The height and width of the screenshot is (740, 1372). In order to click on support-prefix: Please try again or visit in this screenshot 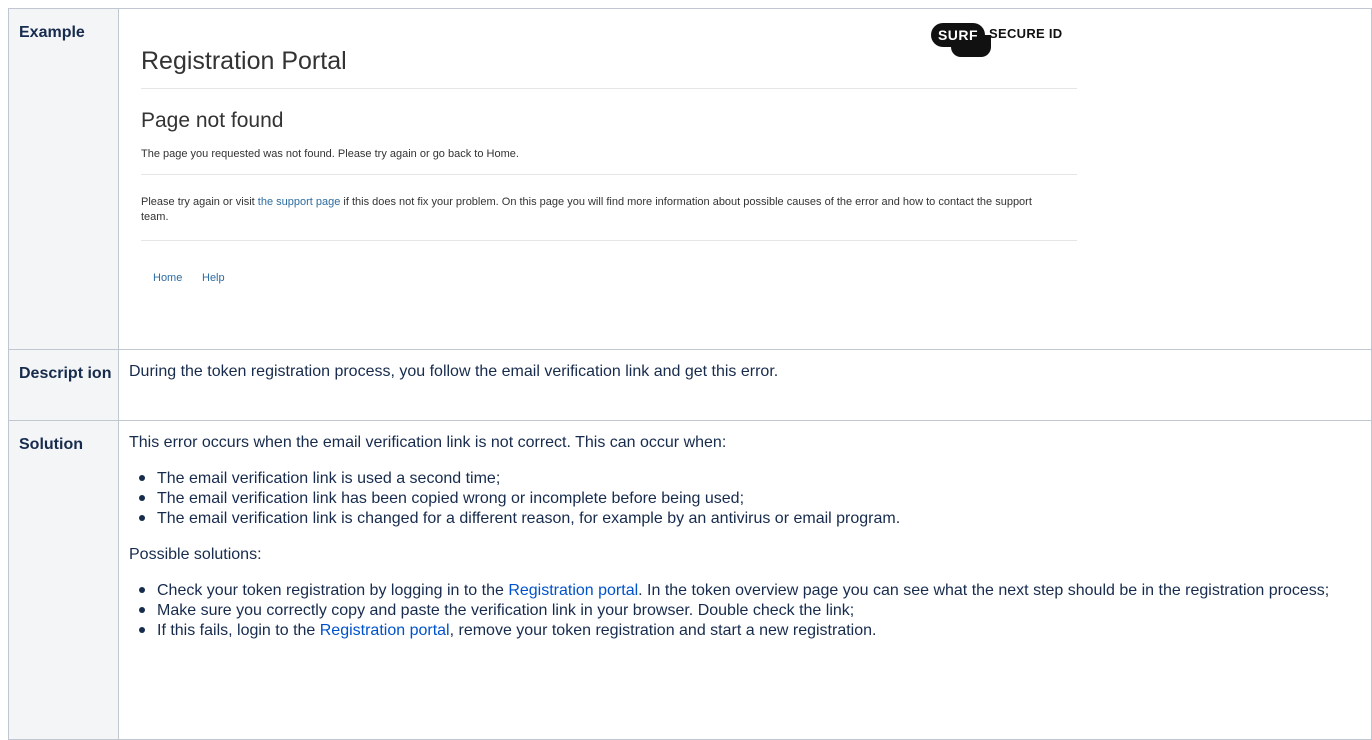, I will do `click(199, 202)`.